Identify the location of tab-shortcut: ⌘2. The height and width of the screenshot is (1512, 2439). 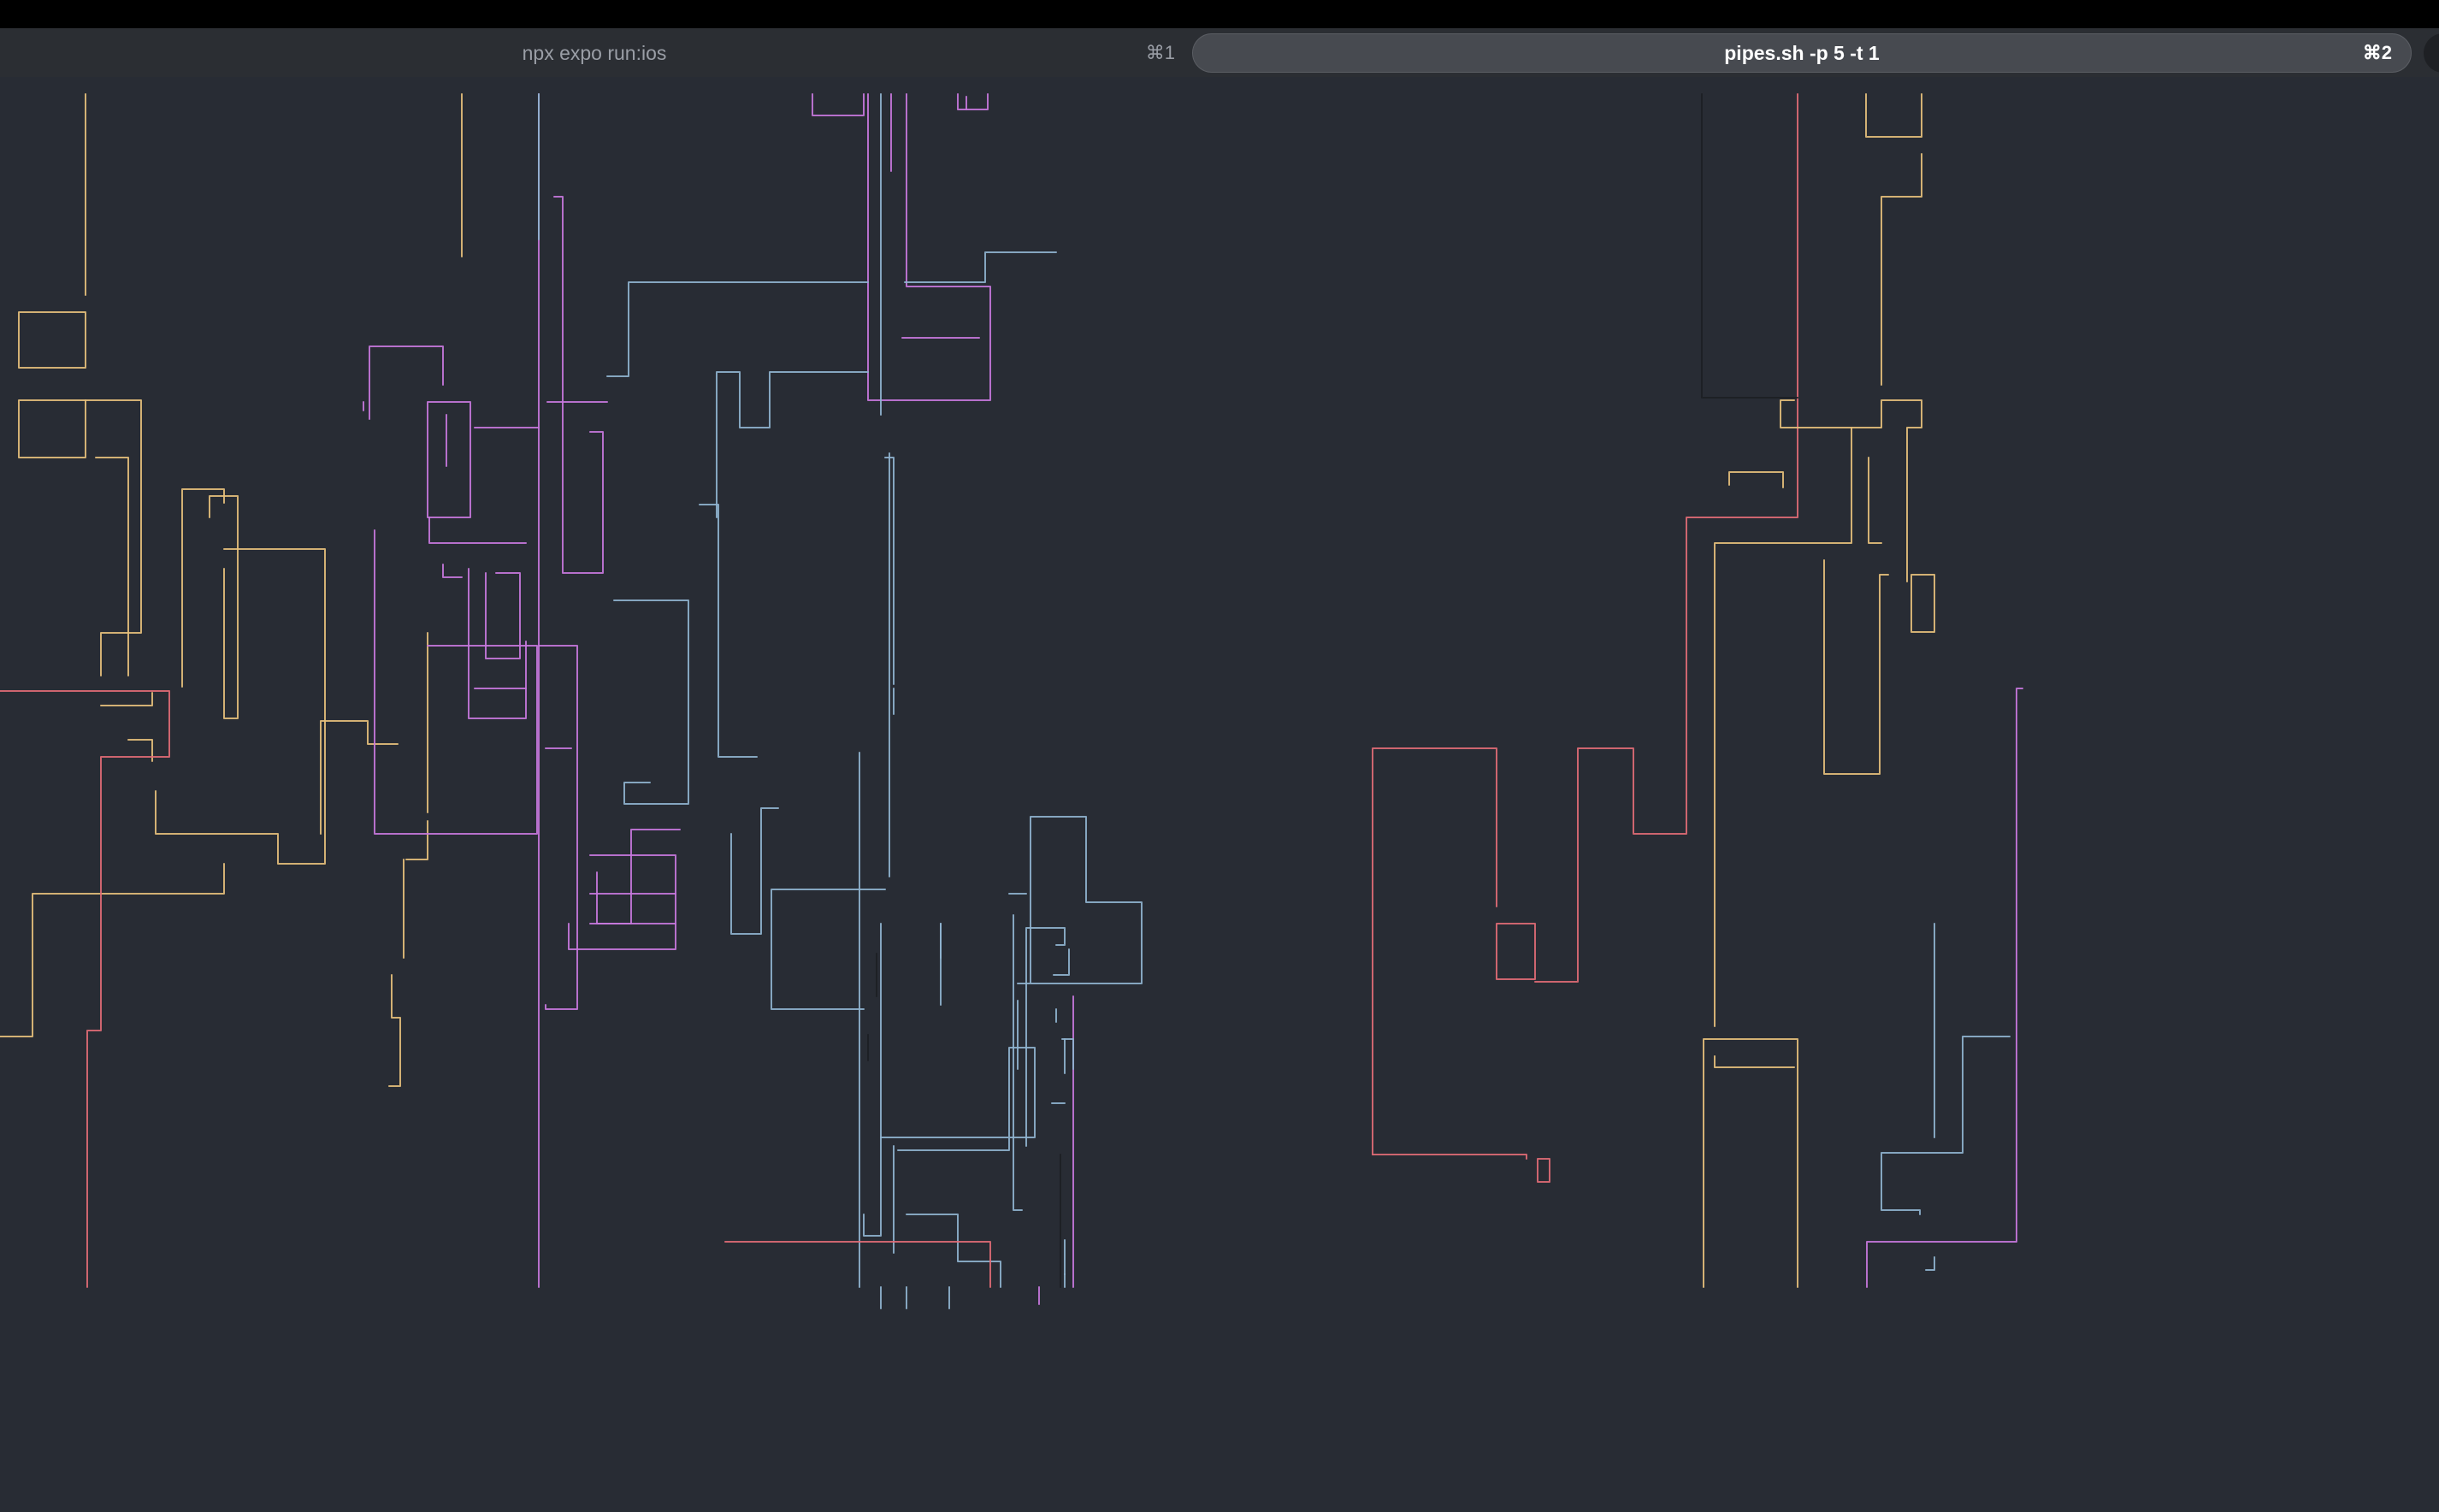
(2377, 52).